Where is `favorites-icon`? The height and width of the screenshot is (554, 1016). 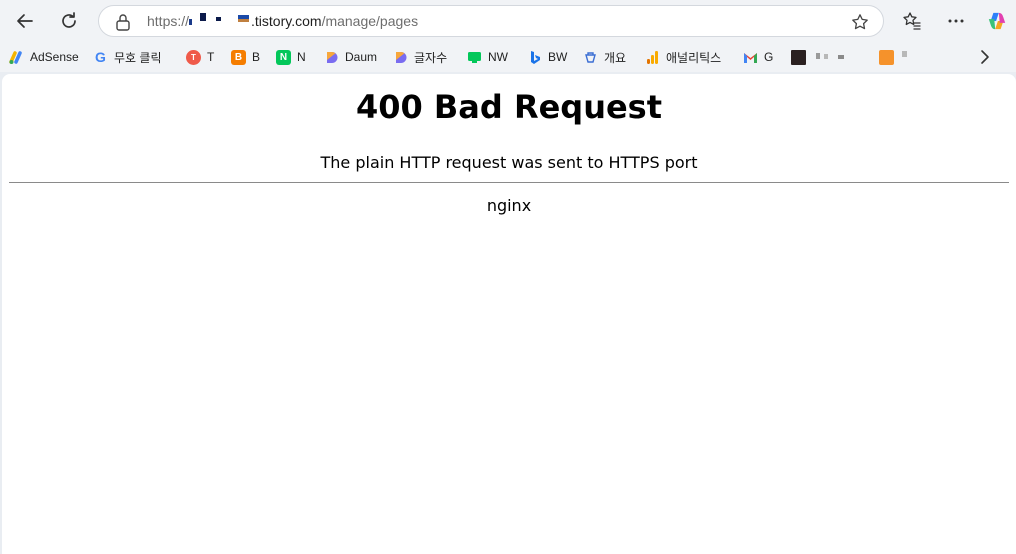
favorites-icon is located at coordinates (912, 21).